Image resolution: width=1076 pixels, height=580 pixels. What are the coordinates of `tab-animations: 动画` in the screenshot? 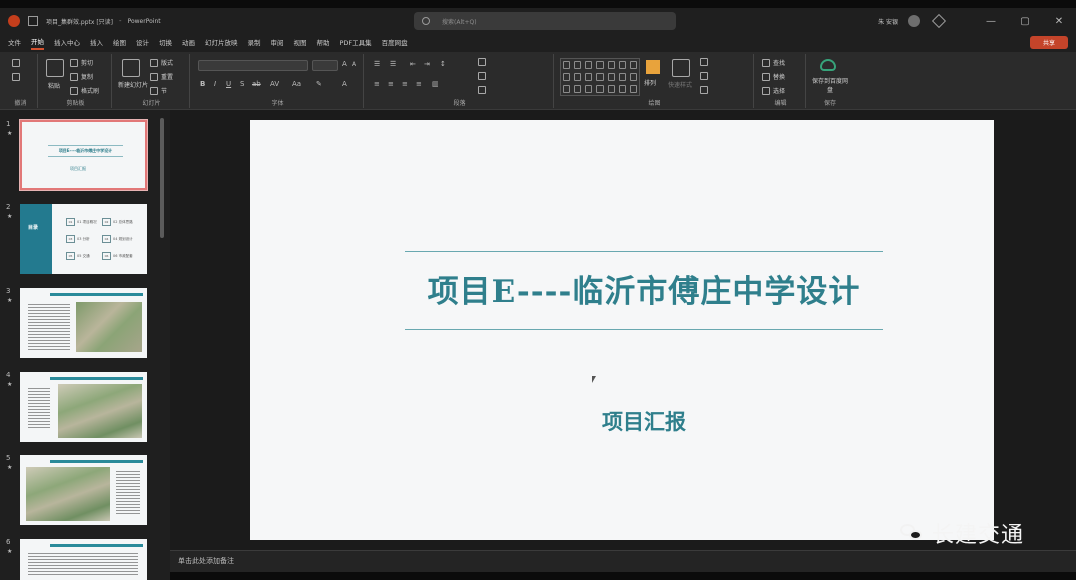 It's located at (188, 43).